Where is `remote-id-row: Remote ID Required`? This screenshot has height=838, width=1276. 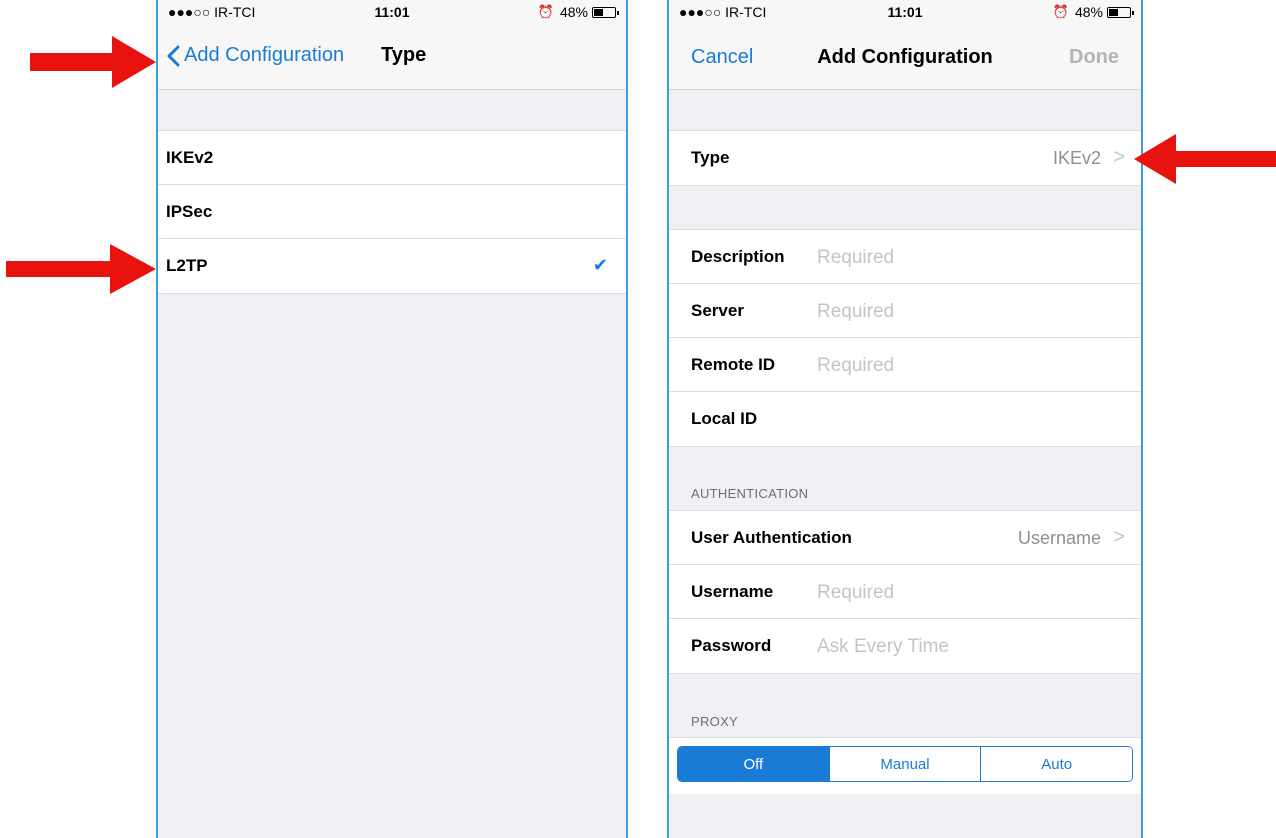 remote-id-row: Remote ID Required is located at coordinates (905, 365).